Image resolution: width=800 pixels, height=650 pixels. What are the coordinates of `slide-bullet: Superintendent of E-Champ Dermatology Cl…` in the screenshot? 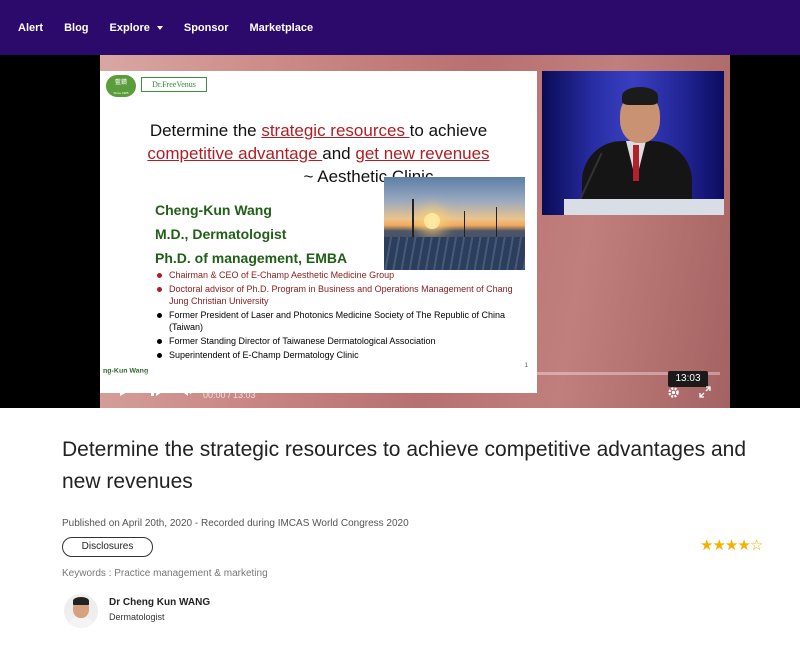 It's located at (336, 355).